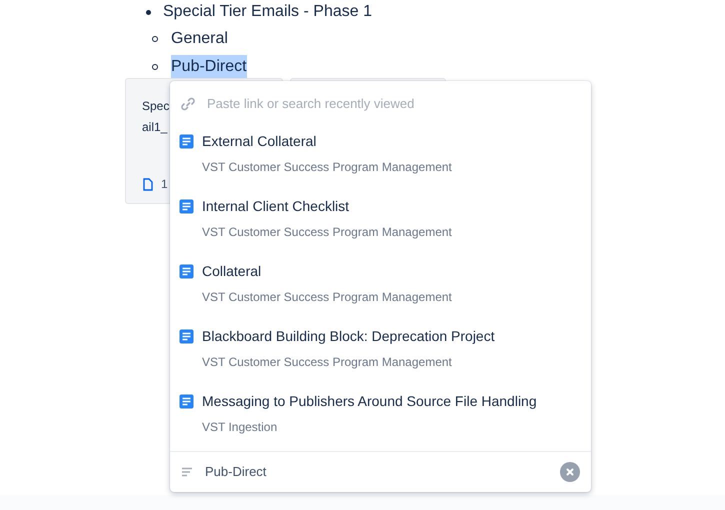 This screenshot has height=510, width=725. Describe the element at coordinates (209, 67) in the screenshot. I see `list-item: Pub-Direct` at that location.